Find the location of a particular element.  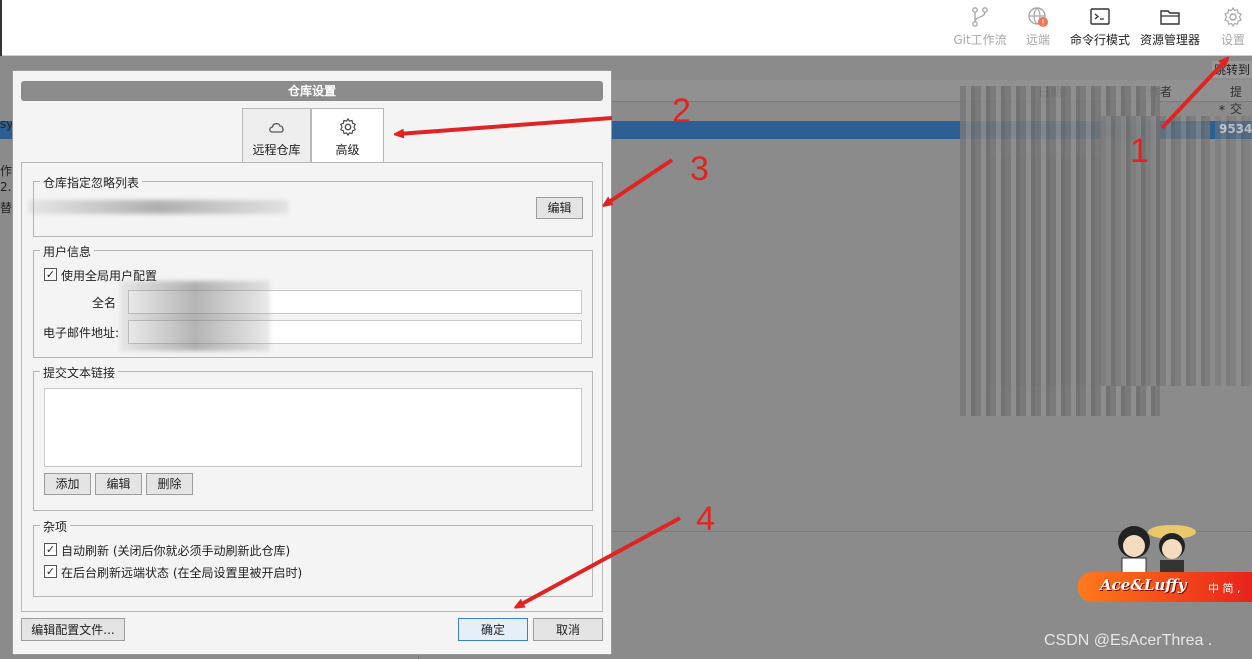

badge-text: Ace&Luffy is located at coordinates (1143, 585).